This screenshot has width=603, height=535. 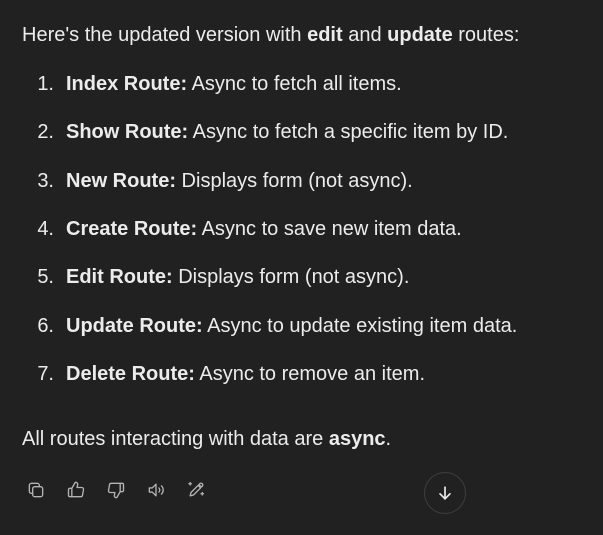 I want to click on thumbs-down-icon, so click(x=116, y=490).